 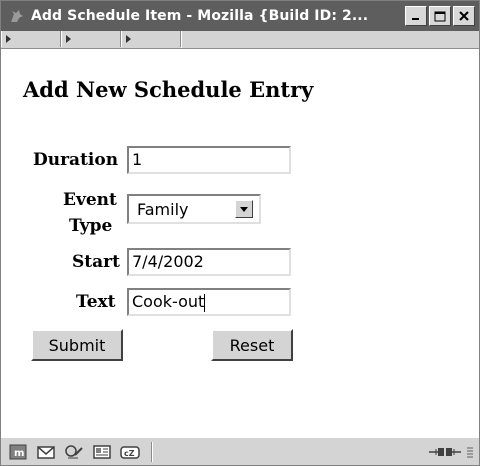 What do you see at coordinates (96, 302) in the screenshot?
I see `text-label: Text` at bounding box center [96, 302].